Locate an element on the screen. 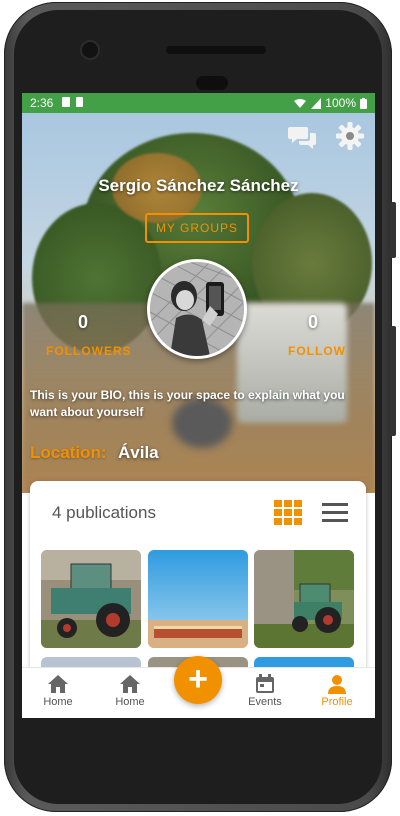  location-value: Ávila is located at coordinates (138, 452).